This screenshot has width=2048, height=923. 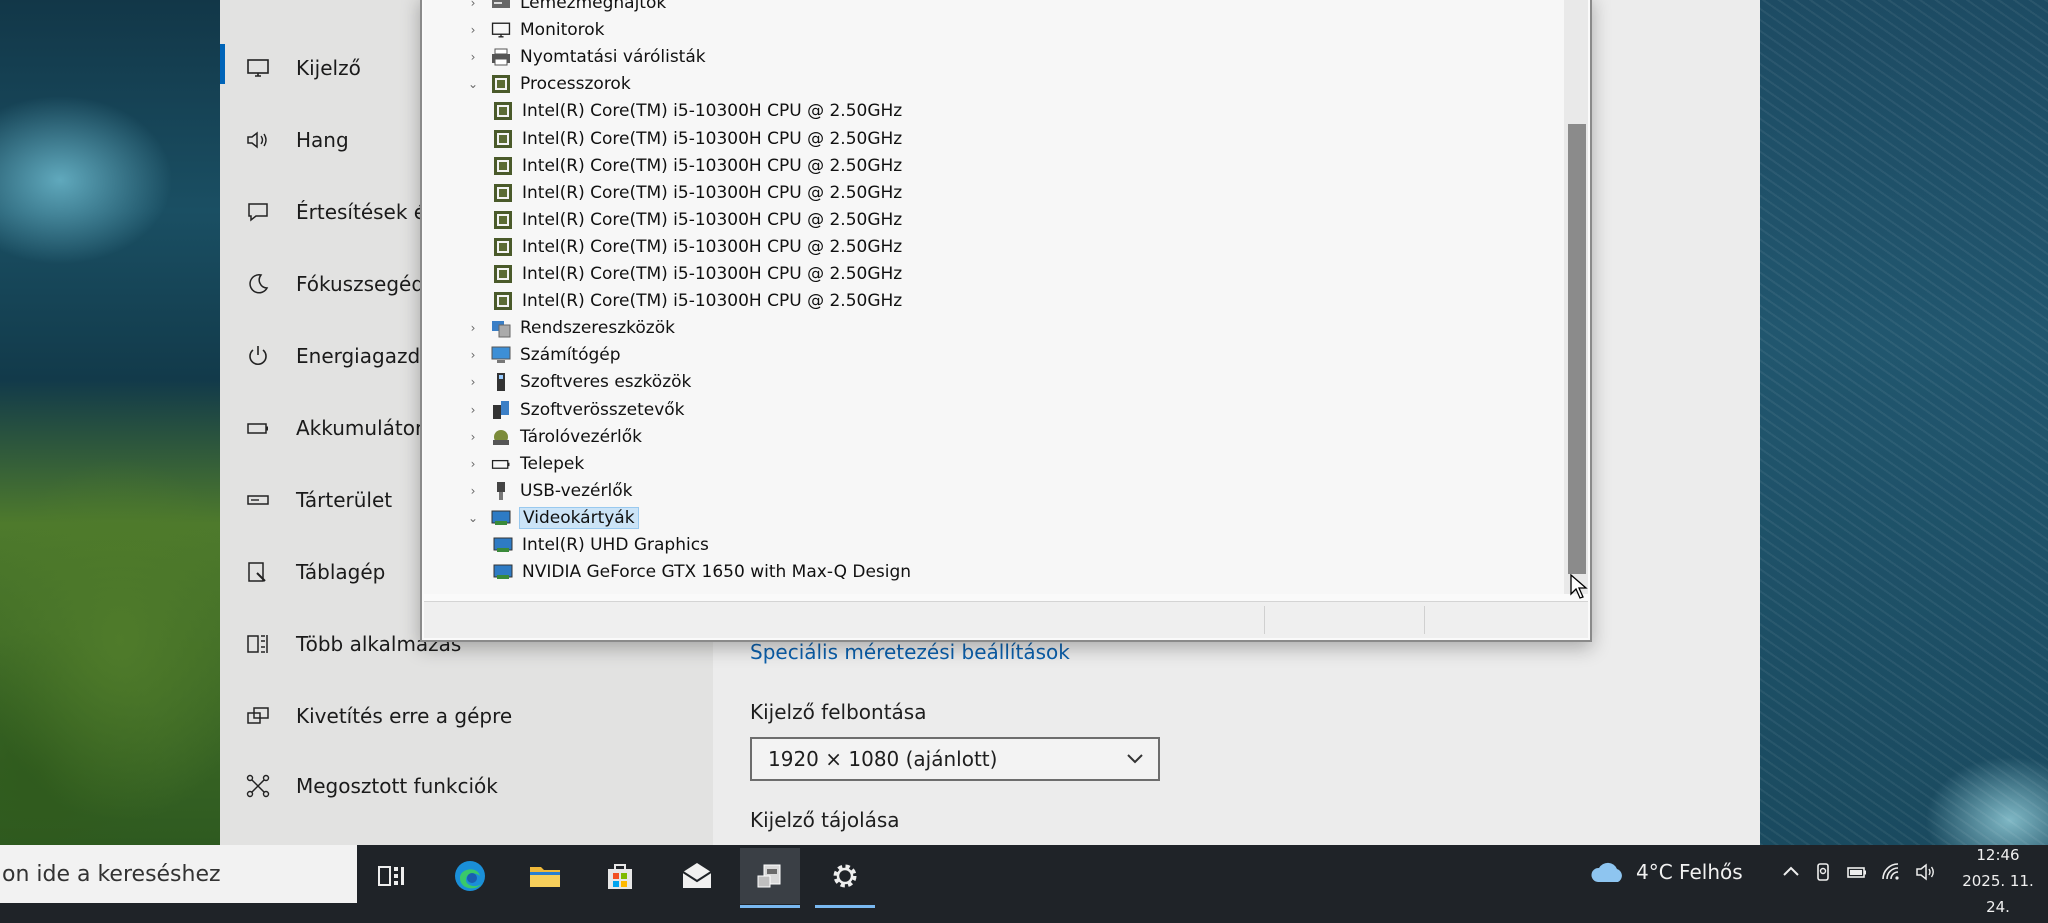 I want to click on settings-taskbar-button, so click(x=845, y=878).